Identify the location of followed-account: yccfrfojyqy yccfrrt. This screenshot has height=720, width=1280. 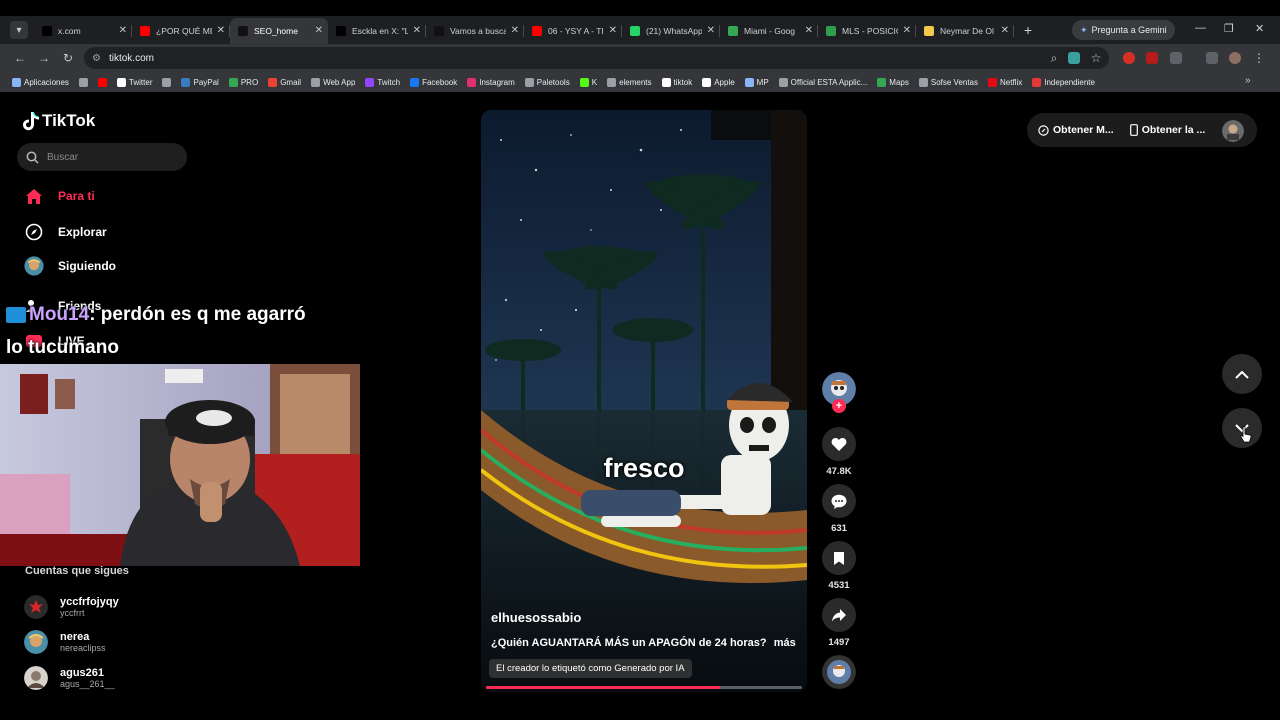
(71, 607).